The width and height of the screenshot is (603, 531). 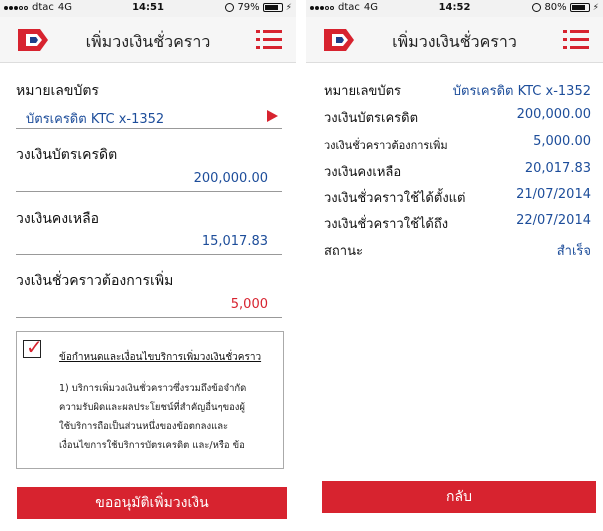 What do you see at coordinates (457, 145) in the screenshot?
I see `summary-row: วงเงินชั่วคราวต้องการเพิ่ม 5,000.00` at bounding box center [457, 145].